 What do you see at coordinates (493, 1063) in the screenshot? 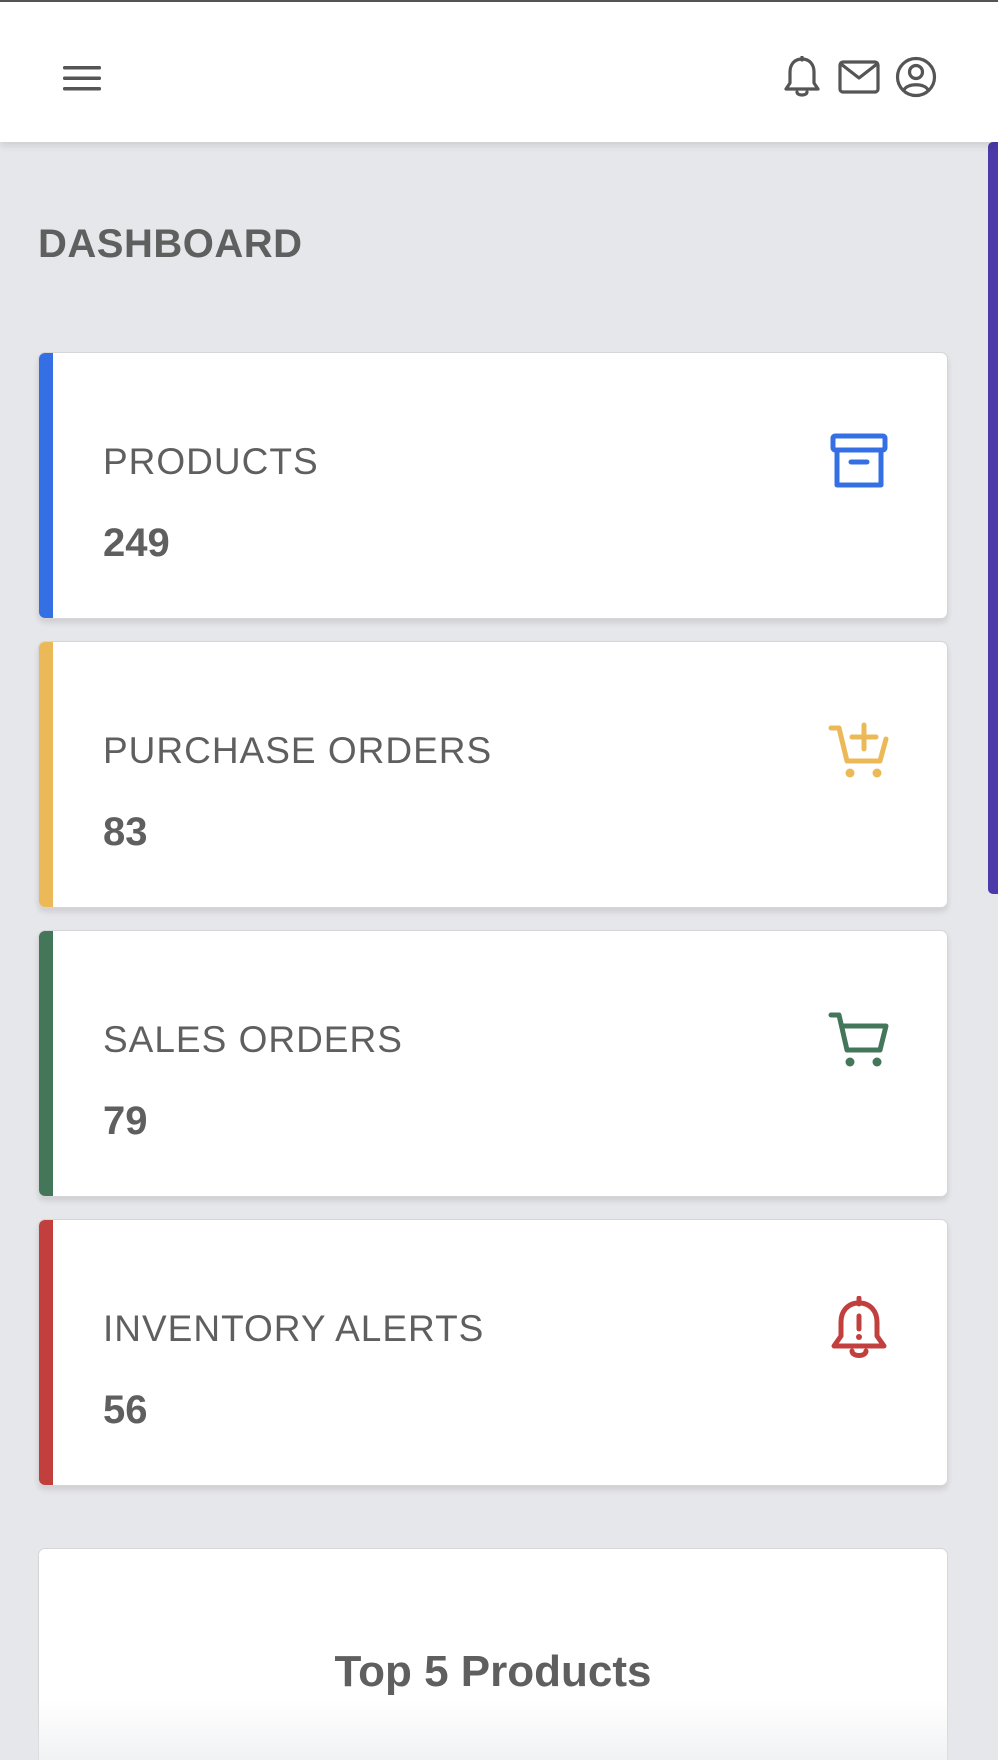
I see `sales-orders-card: SALES ORDERS 79` at bounding box center [493, 1063].